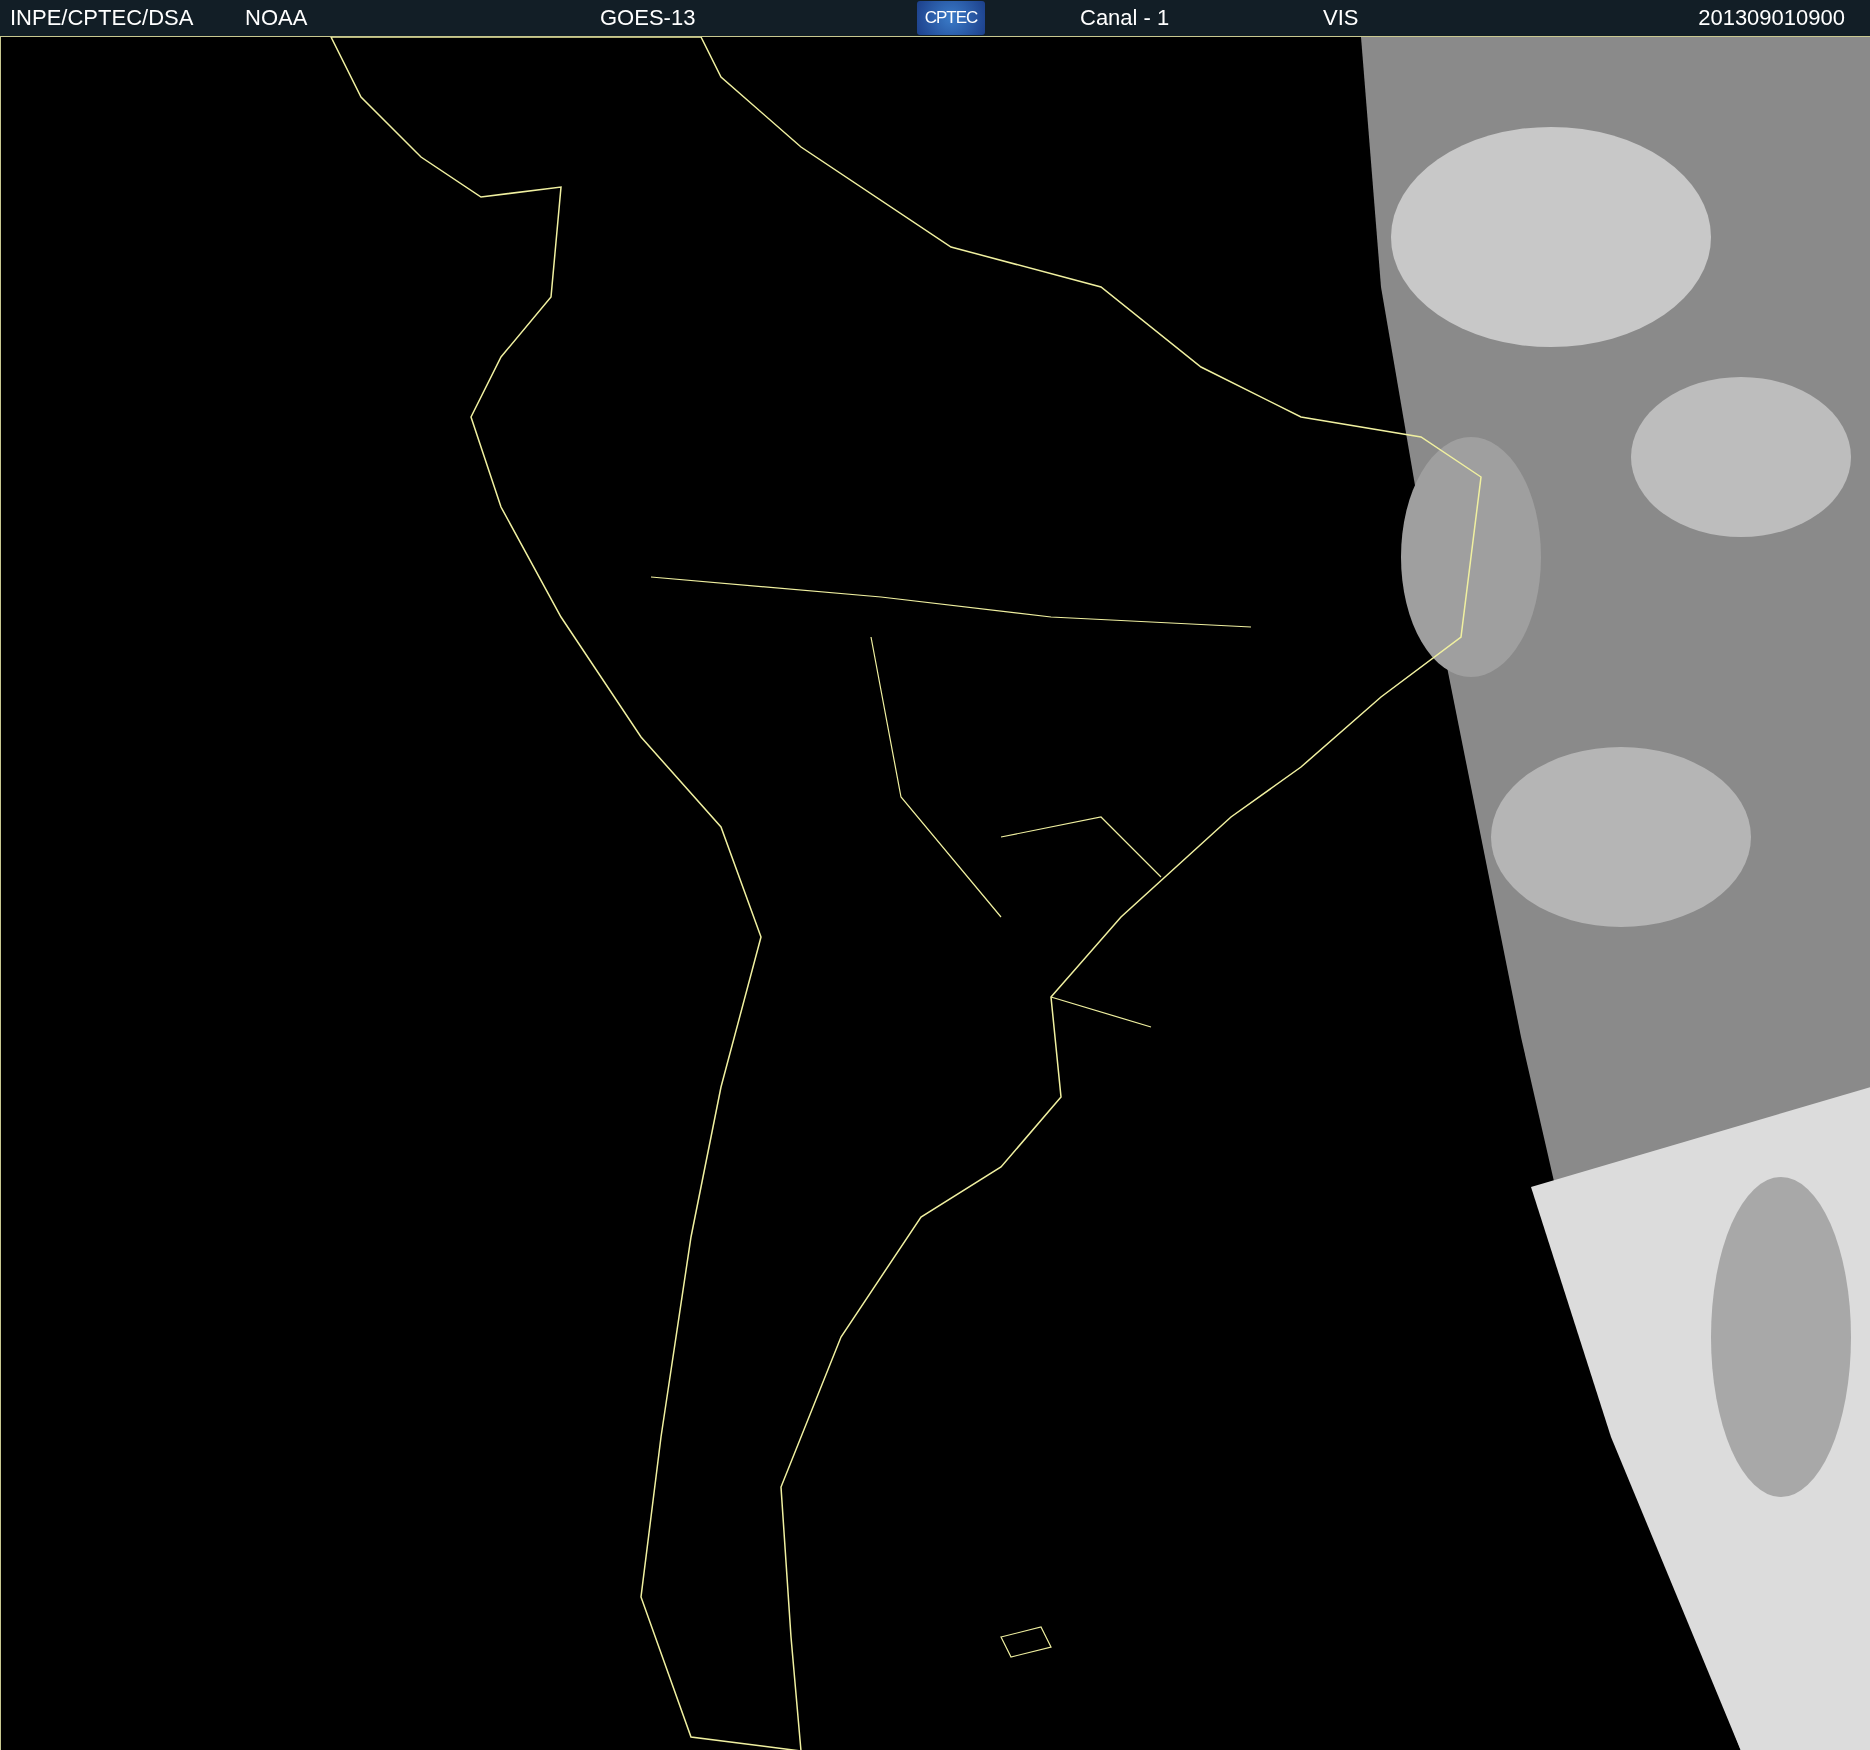 The height and width of the screenshot is (1750, 1870). Describe the element at coordinates (1125, 18) in the screenshot. I see `channel-label: Canal - 1` at that location.